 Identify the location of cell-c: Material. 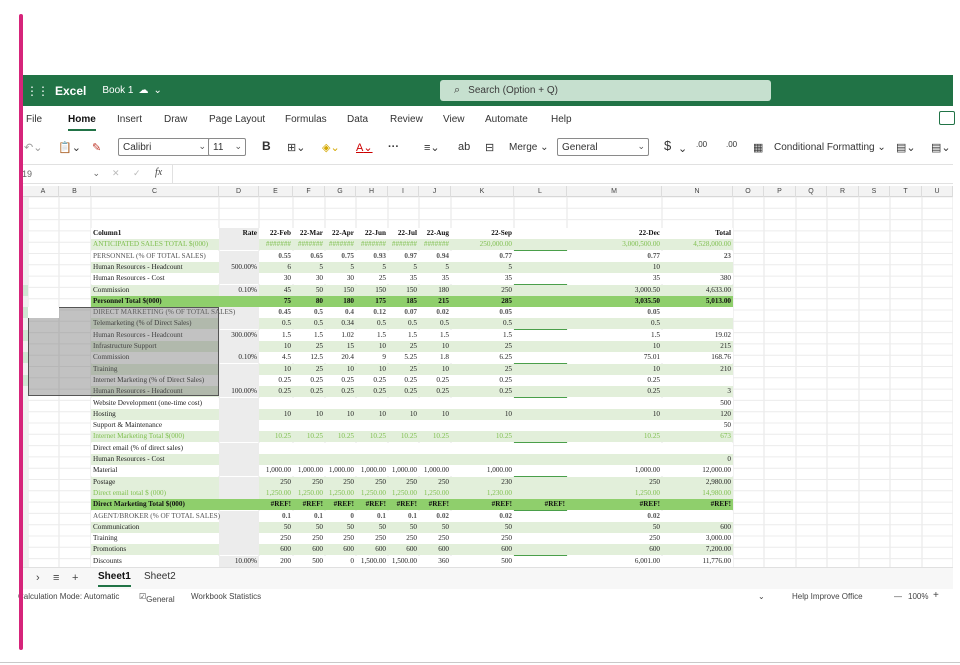
(155, 470).